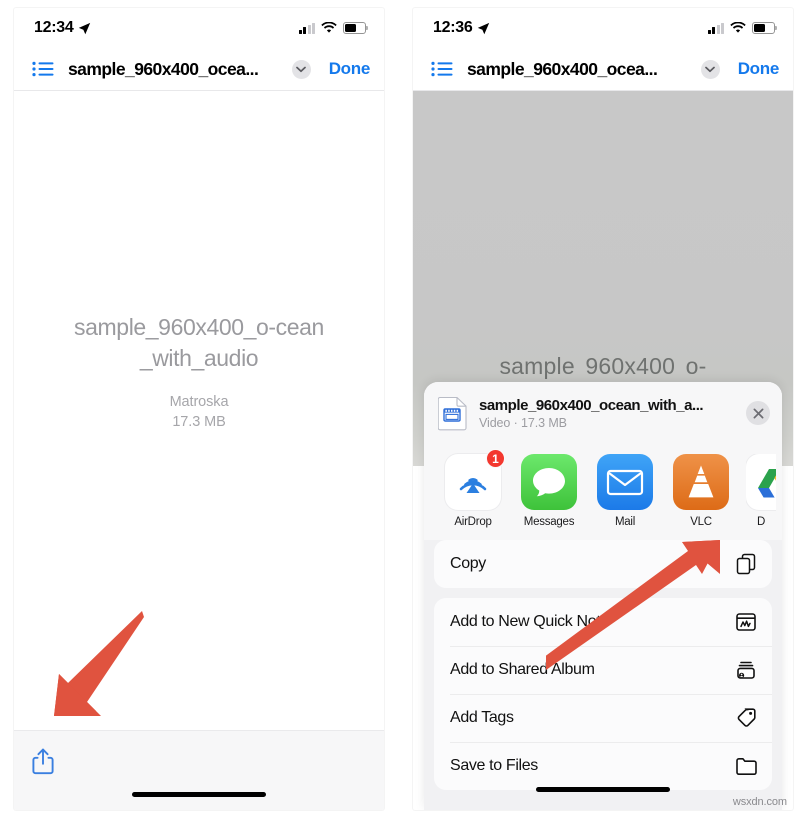  Describe the element at coordinates (759, 802) in the screenshot. I see `watermark: wsxdn.com` at that location.